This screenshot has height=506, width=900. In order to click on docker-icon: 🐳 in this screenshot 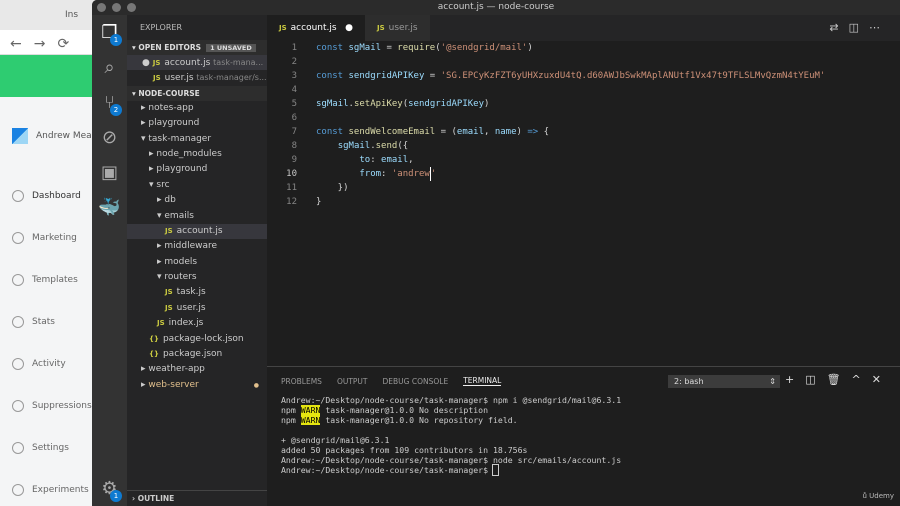, I will do `click(109, 207)`.